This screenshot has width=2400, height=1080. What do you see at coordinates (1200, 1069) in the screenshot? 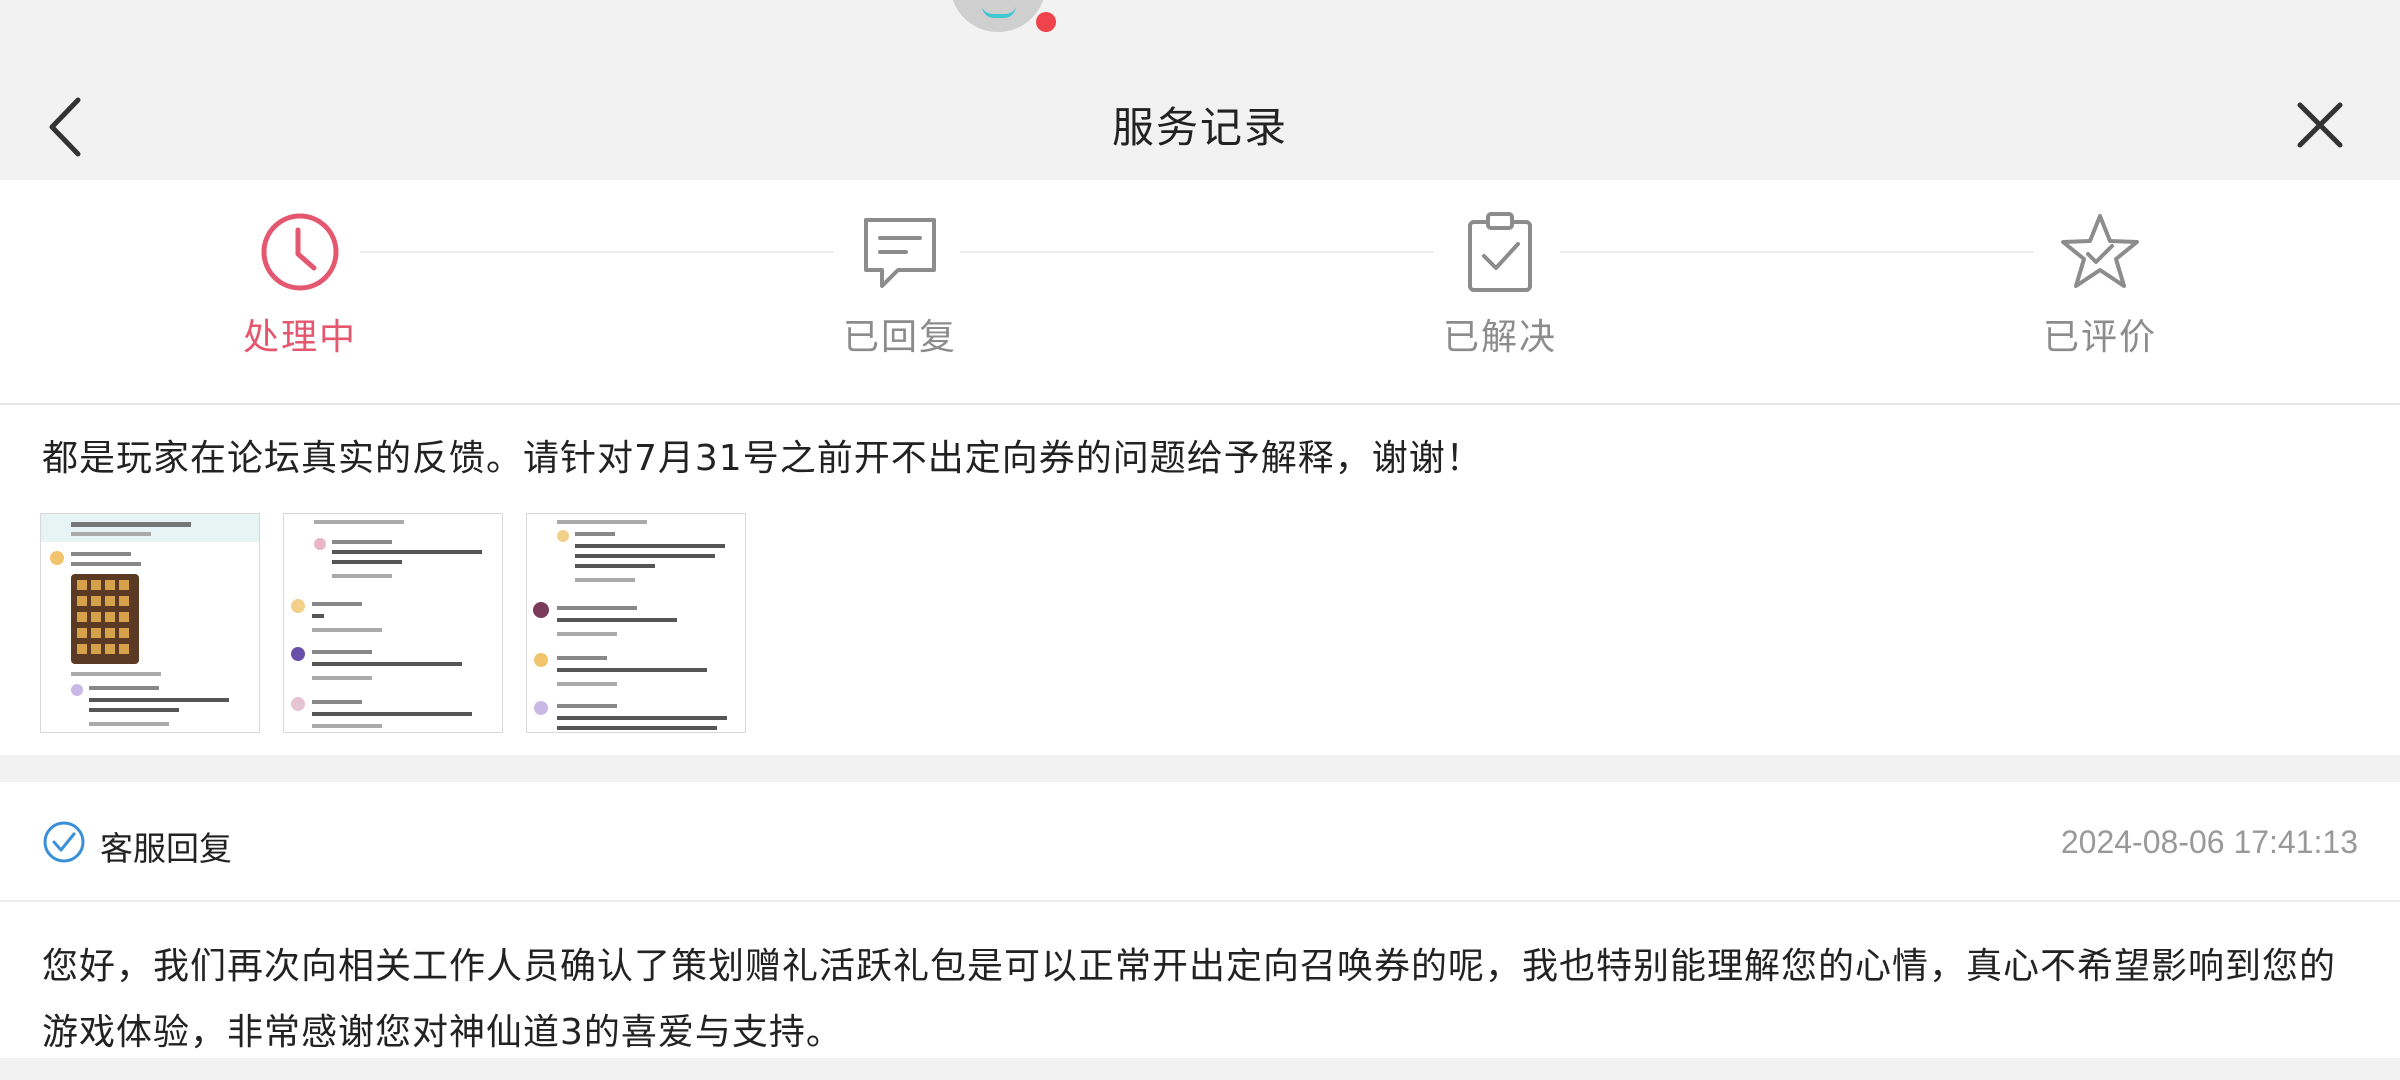
I see `bottom-spacer` at bounding box center [1200, 1069].